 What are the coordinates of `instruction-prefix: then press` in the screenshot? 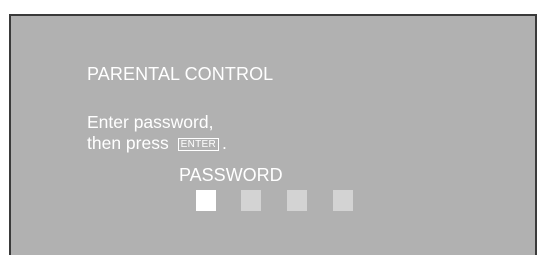 It's located at (128, 143).